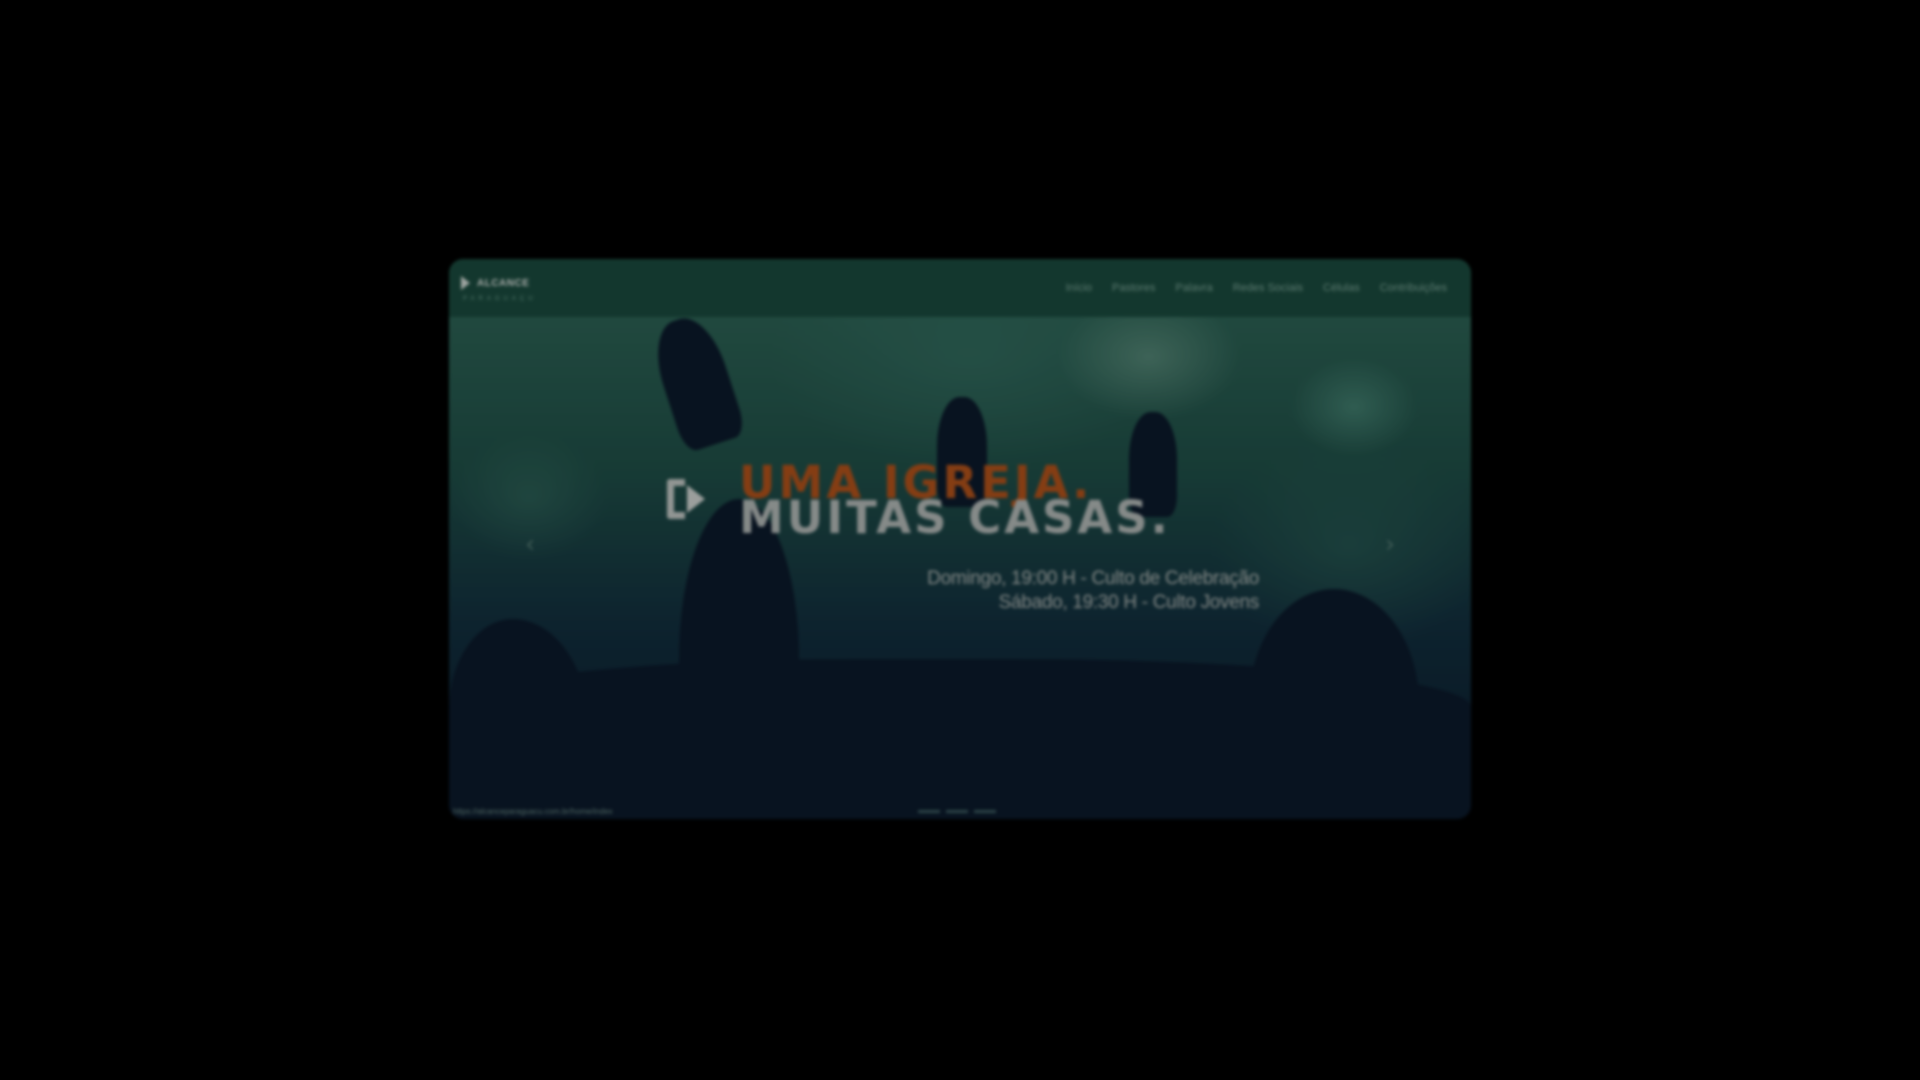  What do you see at coordinates (1413, 288) in the screenshot?
I see `nav-link-contribuicoes: Contribuições` at bounding box center [1413, 288].